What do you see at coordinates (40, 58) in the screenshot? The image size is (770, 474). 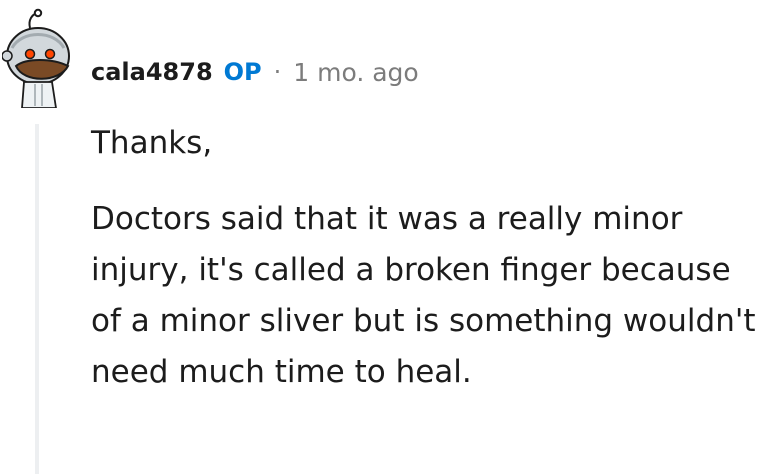 I see `user-avatar-icon` at bounding box center [40, 58].